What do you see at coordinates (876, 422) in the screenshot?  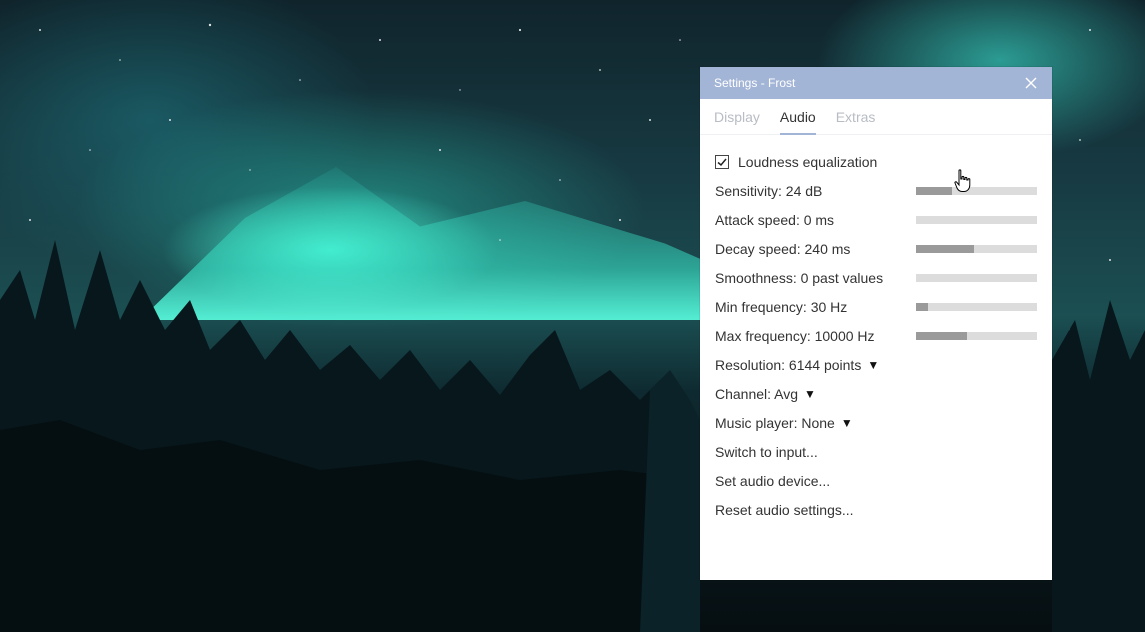 I see `music-player-row: Music player: None ▼` at bounding box center [876, 422].